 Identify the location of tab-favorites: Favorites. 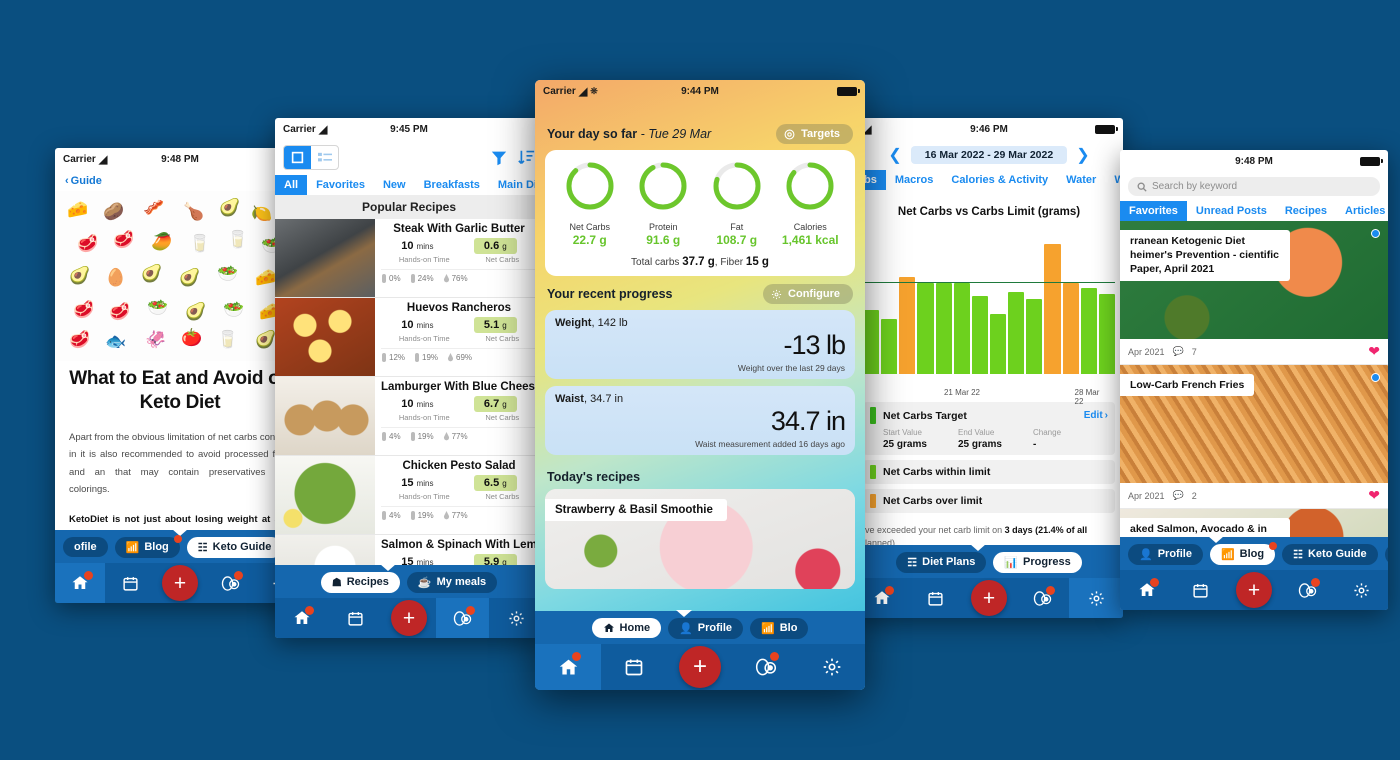
(1153, 211).